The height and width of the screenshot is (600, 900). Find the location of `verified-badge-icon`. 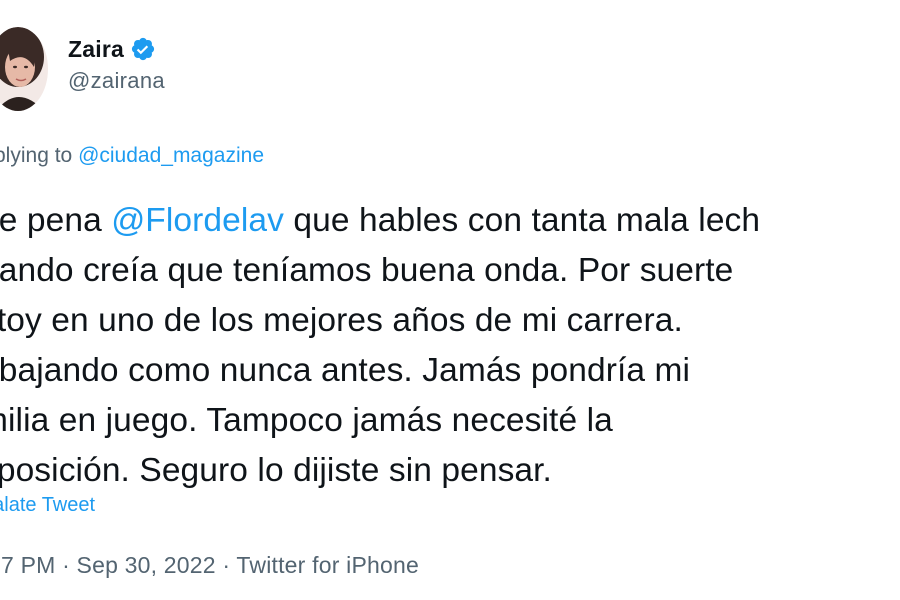

verified-badge-icon is located at coordinates (143, 49).